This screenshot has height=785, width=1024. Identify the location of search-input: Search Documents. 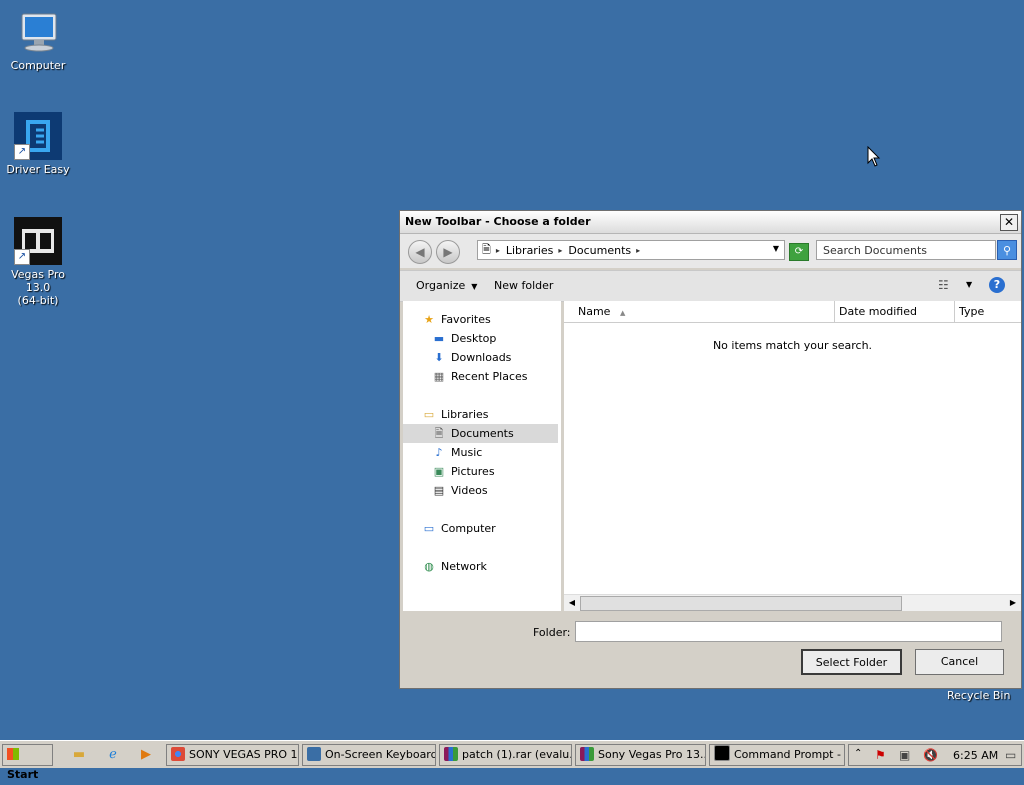
(906, 250).